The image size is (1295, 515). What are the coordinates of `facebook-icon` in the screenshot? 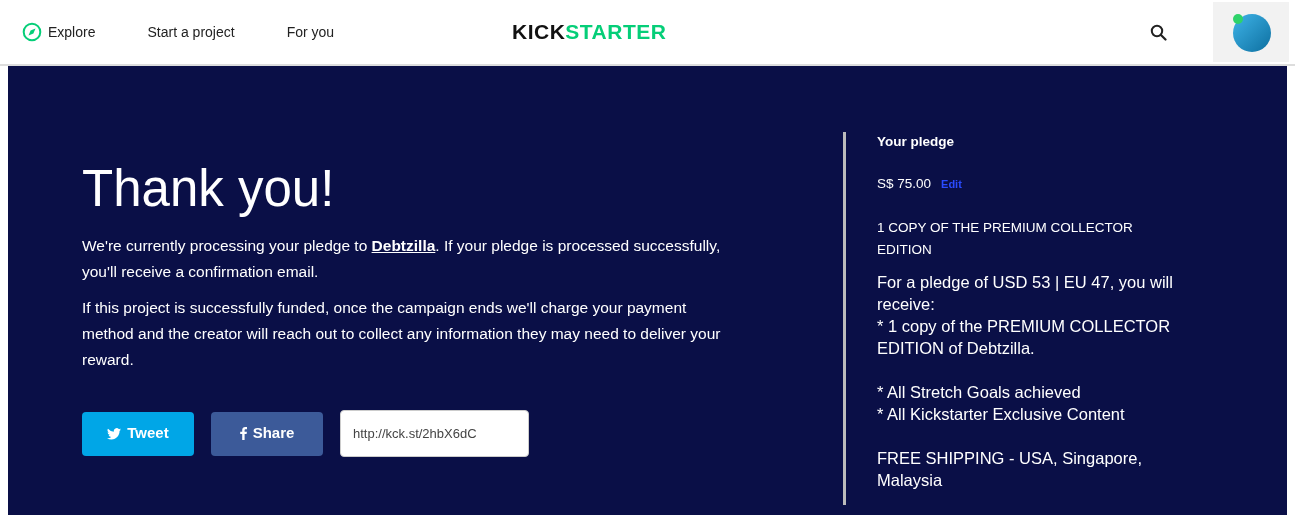 It's located at (243, 434).